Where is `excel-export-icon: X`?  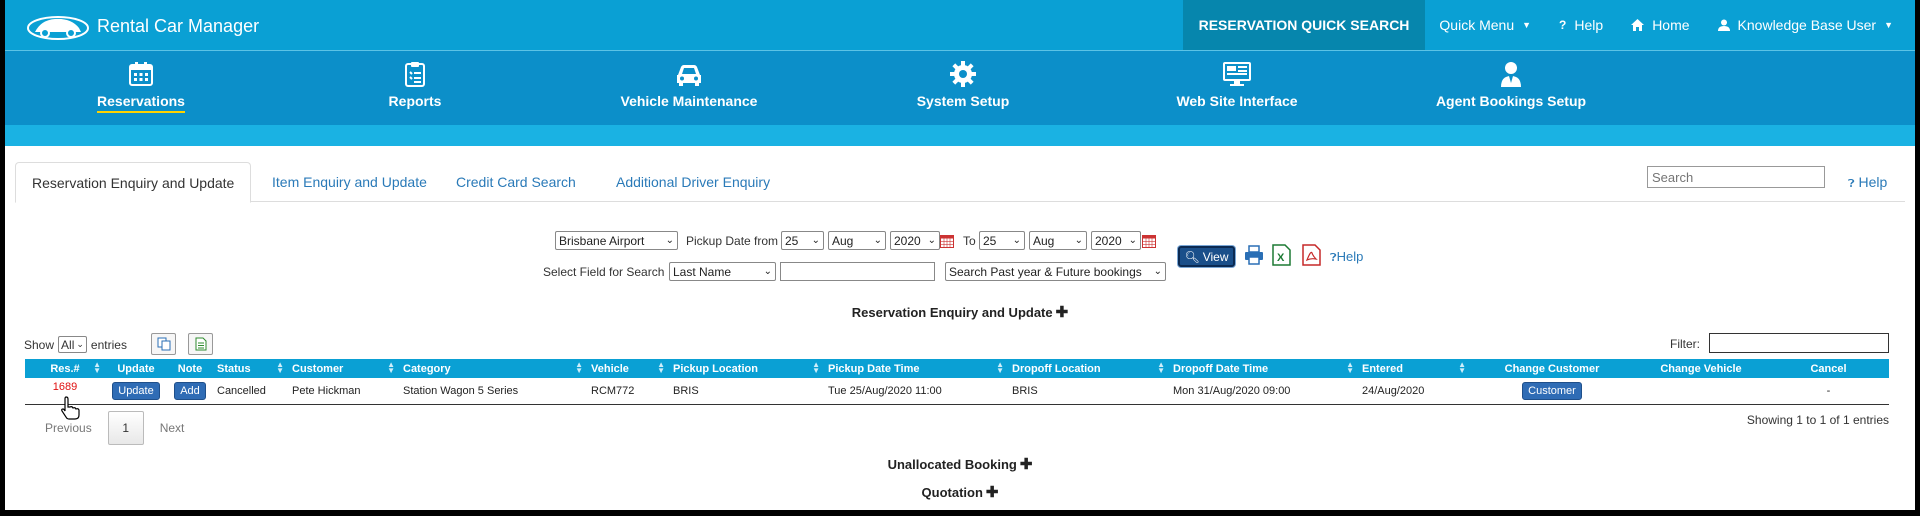 excel-export-icon: X is located at coordinates (1281, 255).